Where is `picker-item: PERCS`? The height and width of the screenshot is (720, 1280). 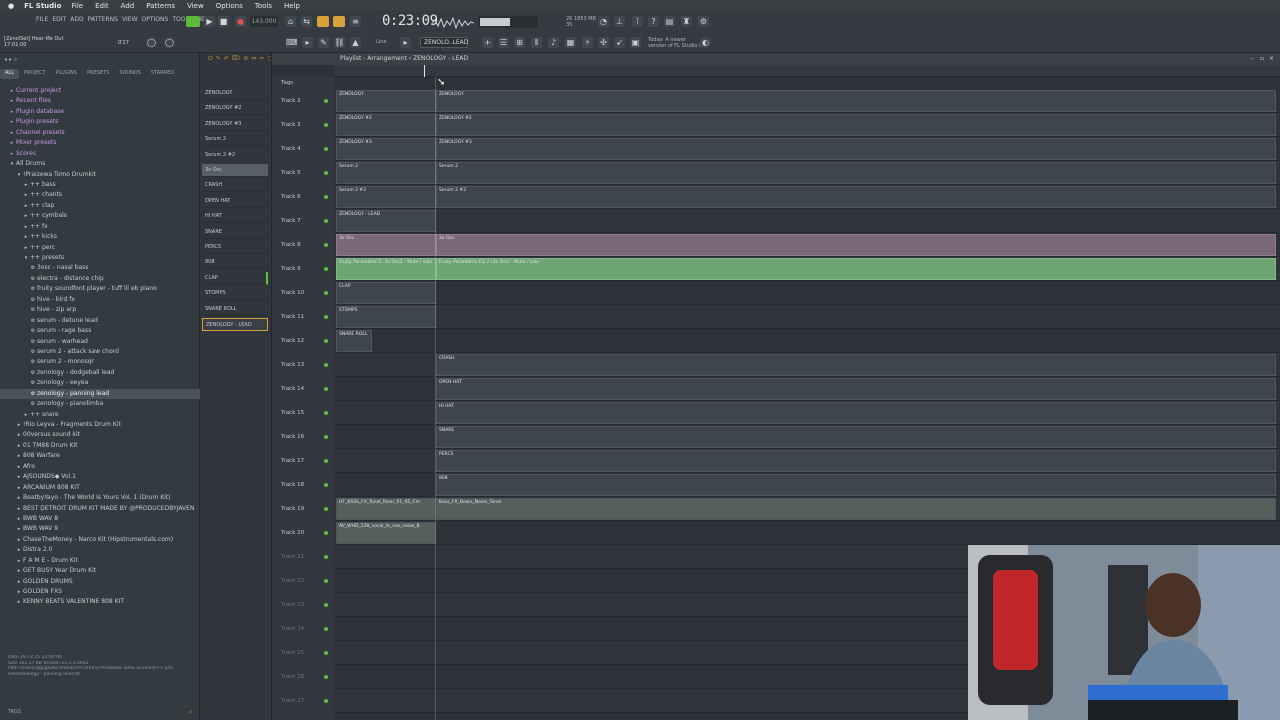
picker-item: PERCS is located at coordinates (235, 247).